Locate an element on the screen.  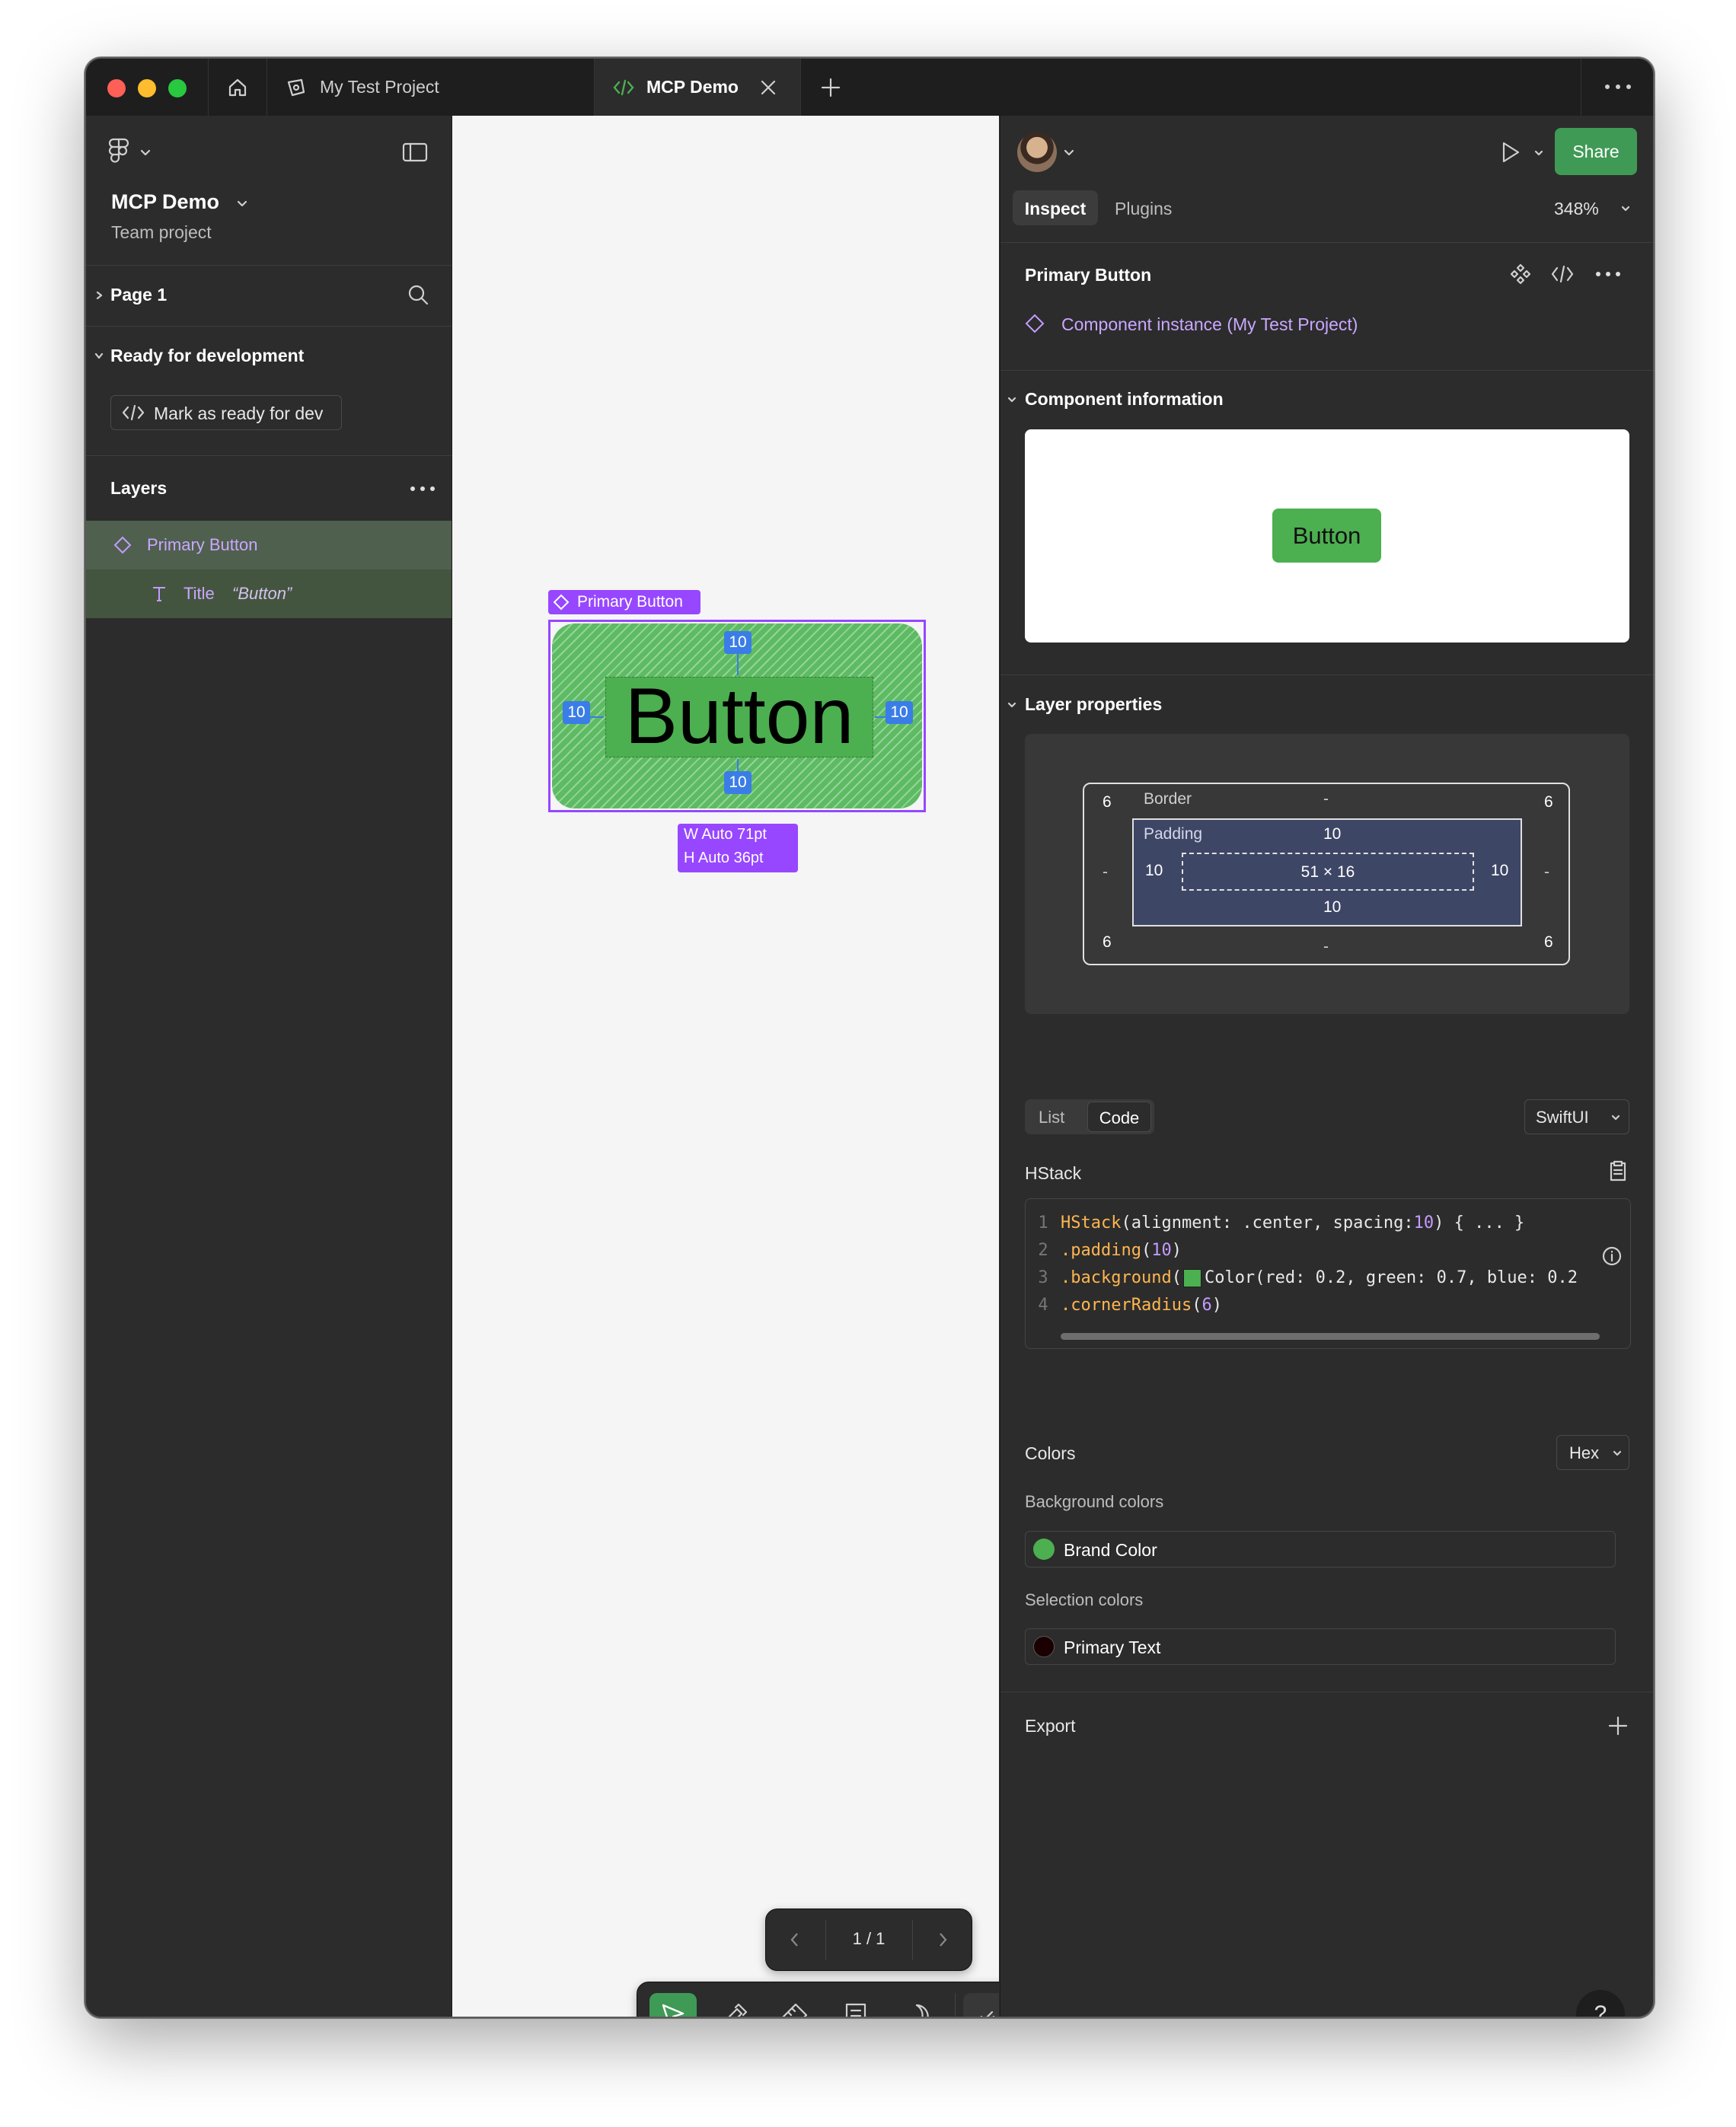
tab-plugins: Plugins is located at coordinates (1143, 209).